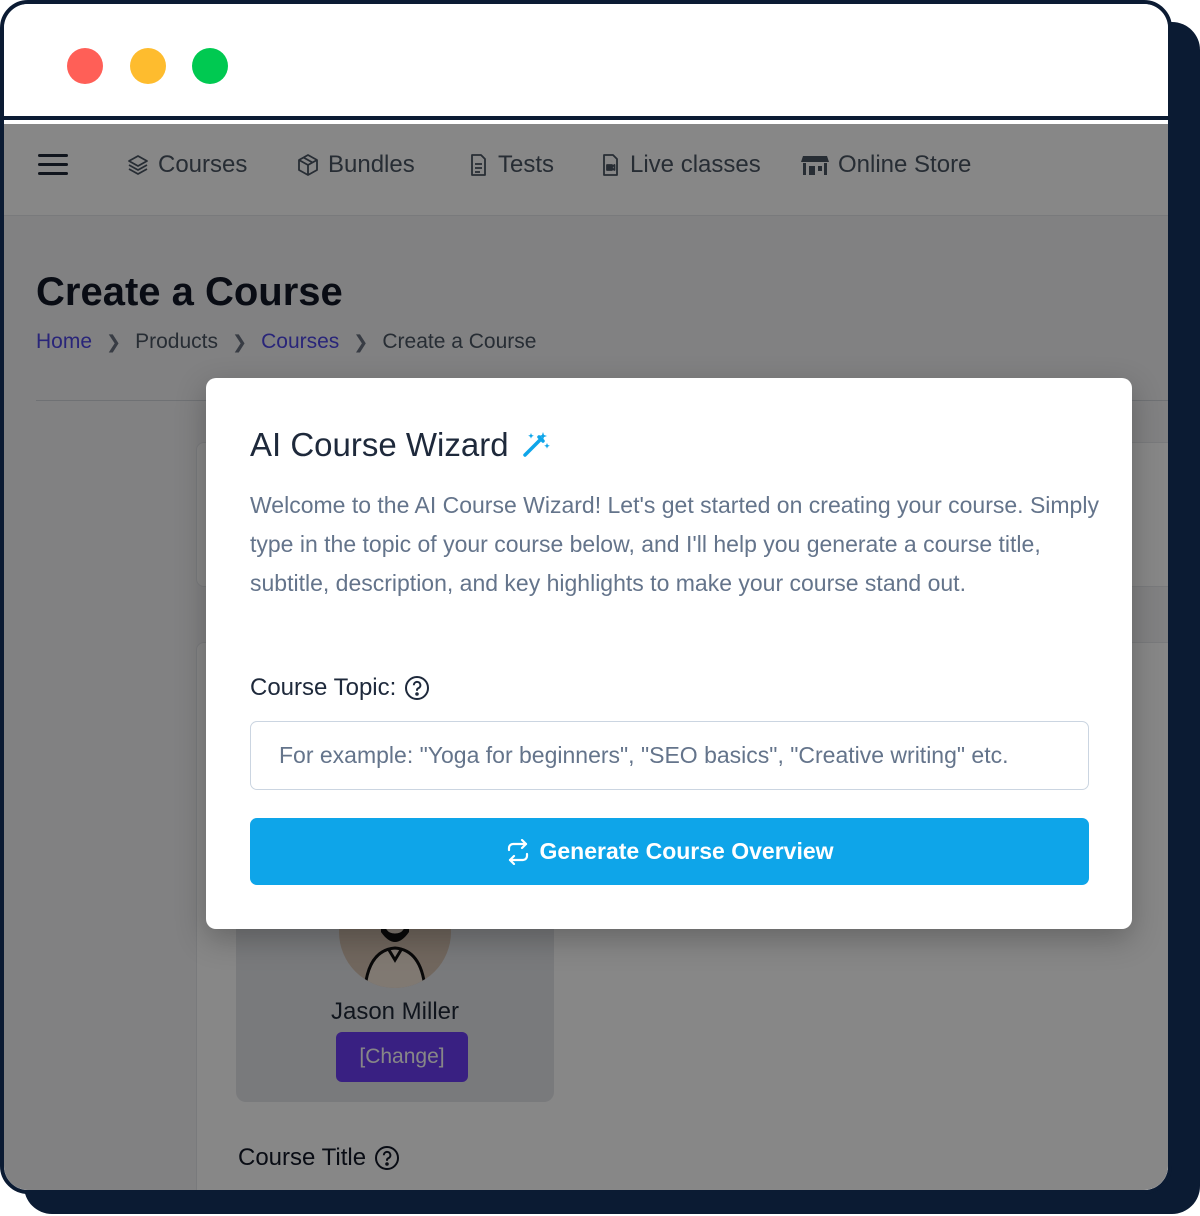  I want to click on course-topic-label-text: Course Topic:, so click(323, 687).